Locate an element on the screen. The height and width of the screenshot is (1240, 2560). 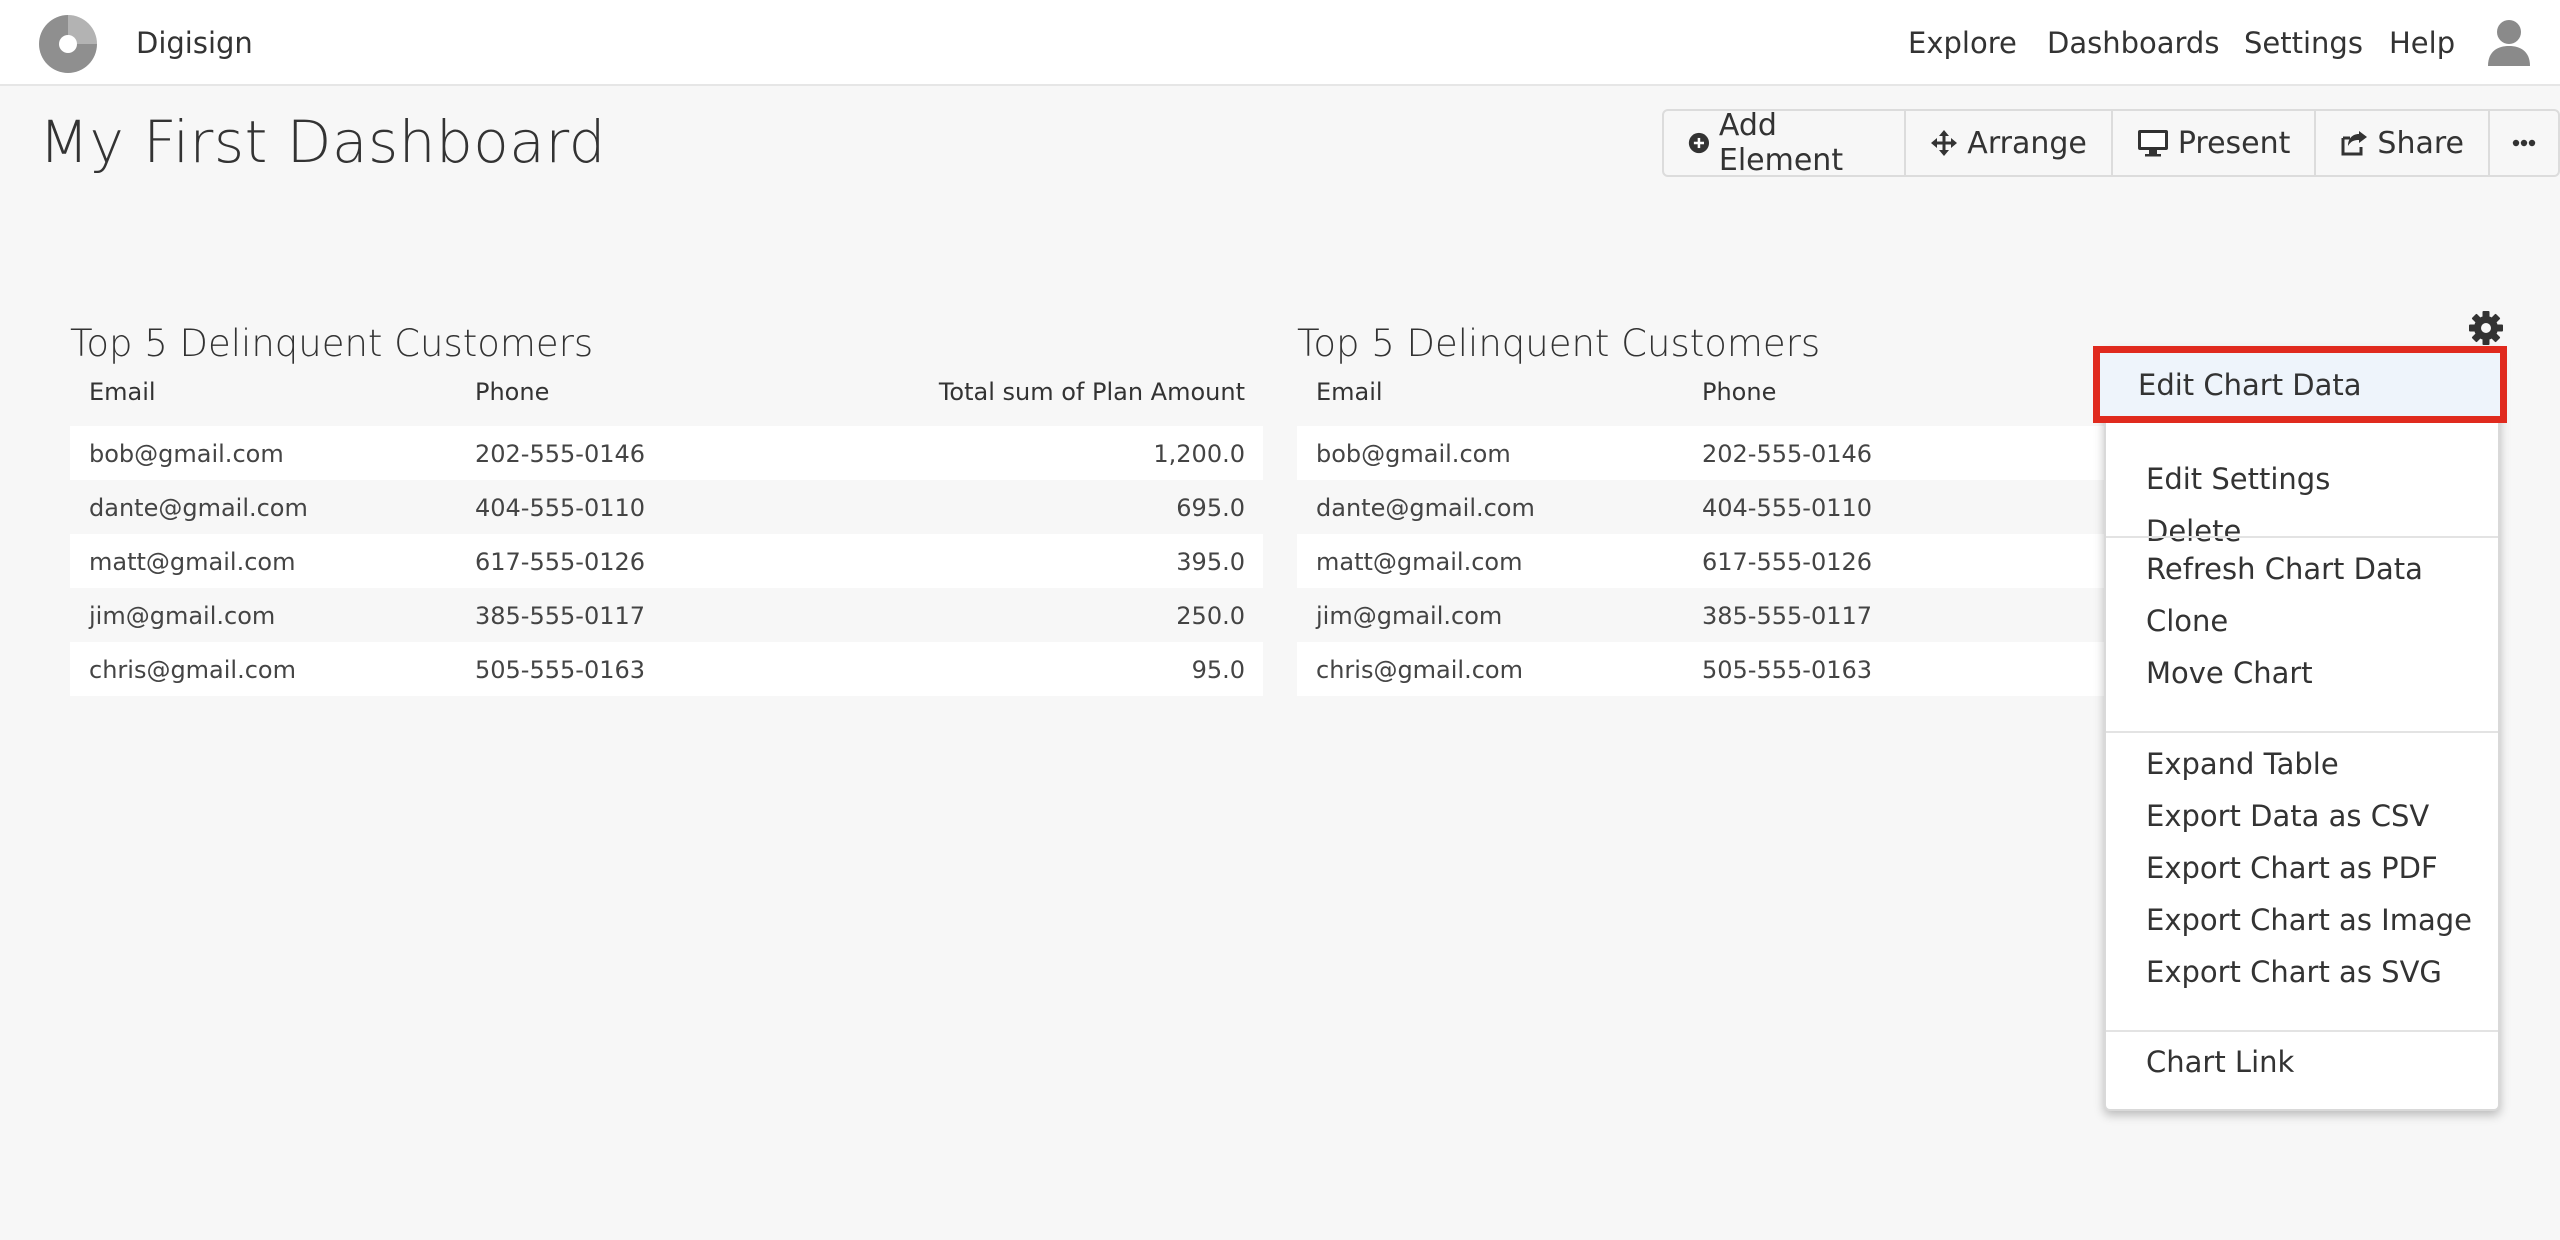
menu-item-edit-chart-data: Edit Chart Data is located at coordinates (2300, 384).